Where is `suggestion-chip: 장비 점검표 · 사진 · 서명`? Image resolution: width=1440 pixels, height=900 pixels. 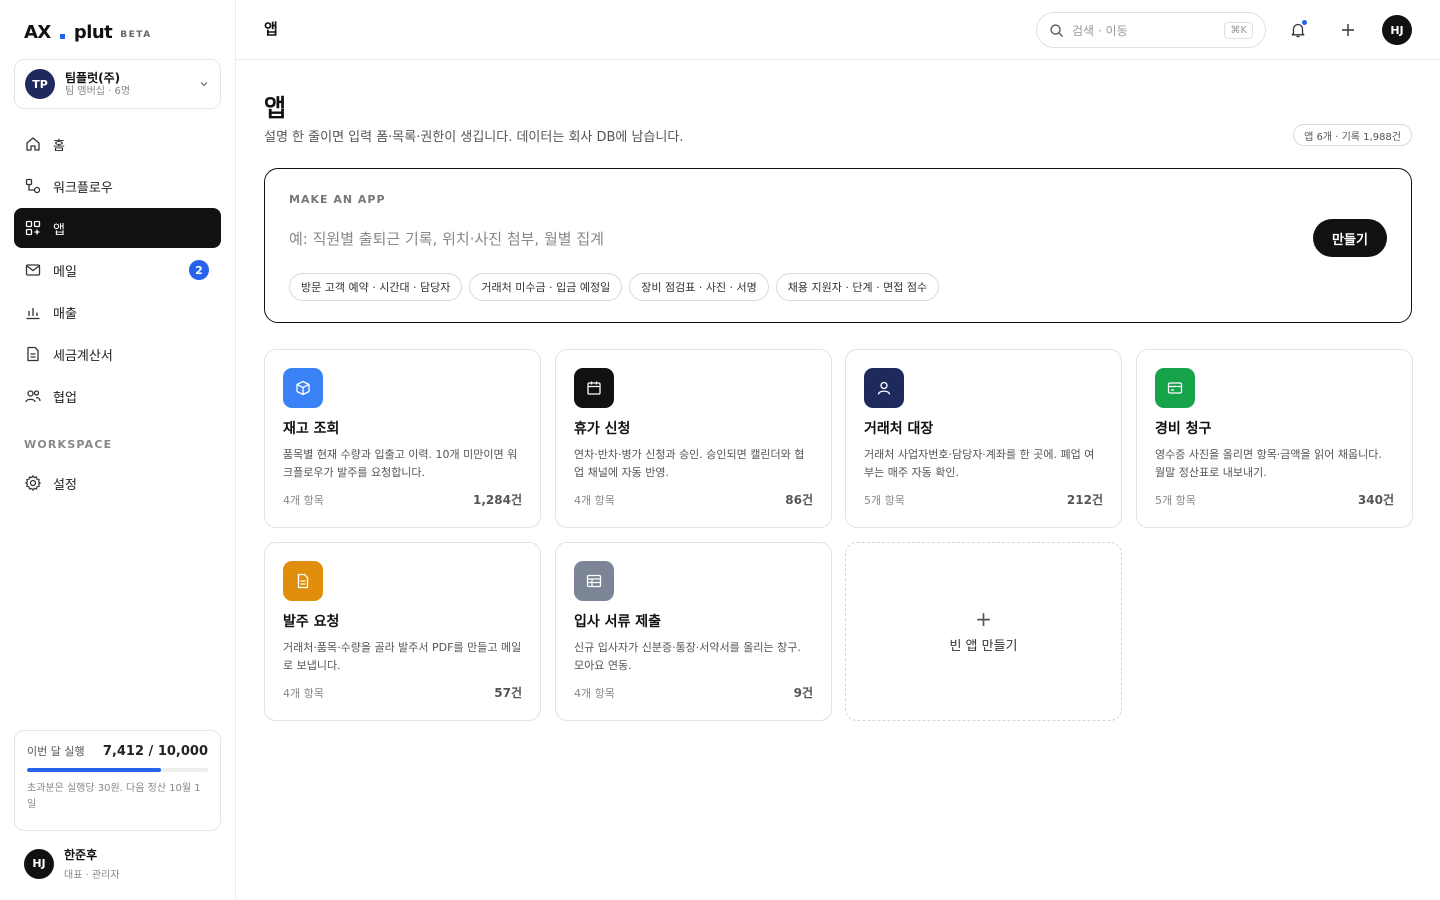
suggestion-chip: 장비 점검표 · 사진 · 서명 is located at coordinates (699, 287).